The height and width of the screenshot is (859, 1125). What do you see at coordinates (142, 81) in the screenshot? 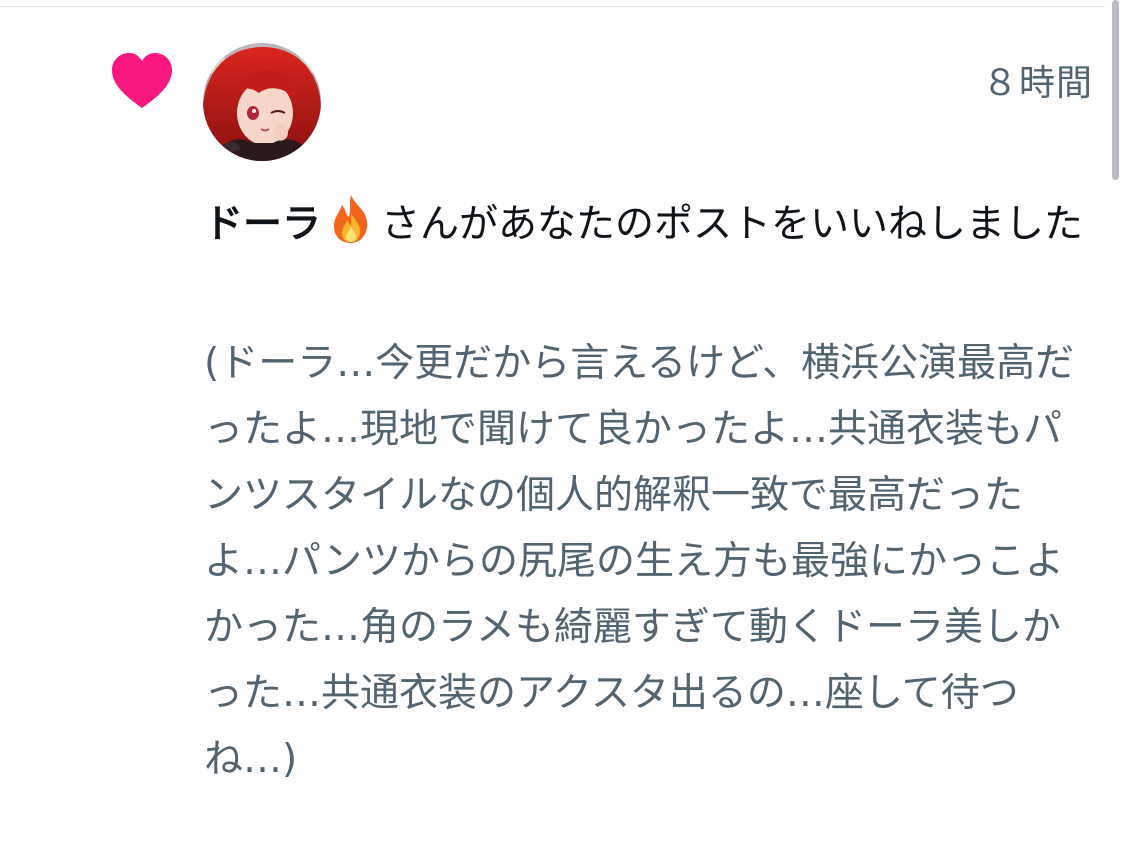
I see `heart-icon` at bounding box center [142, 81].